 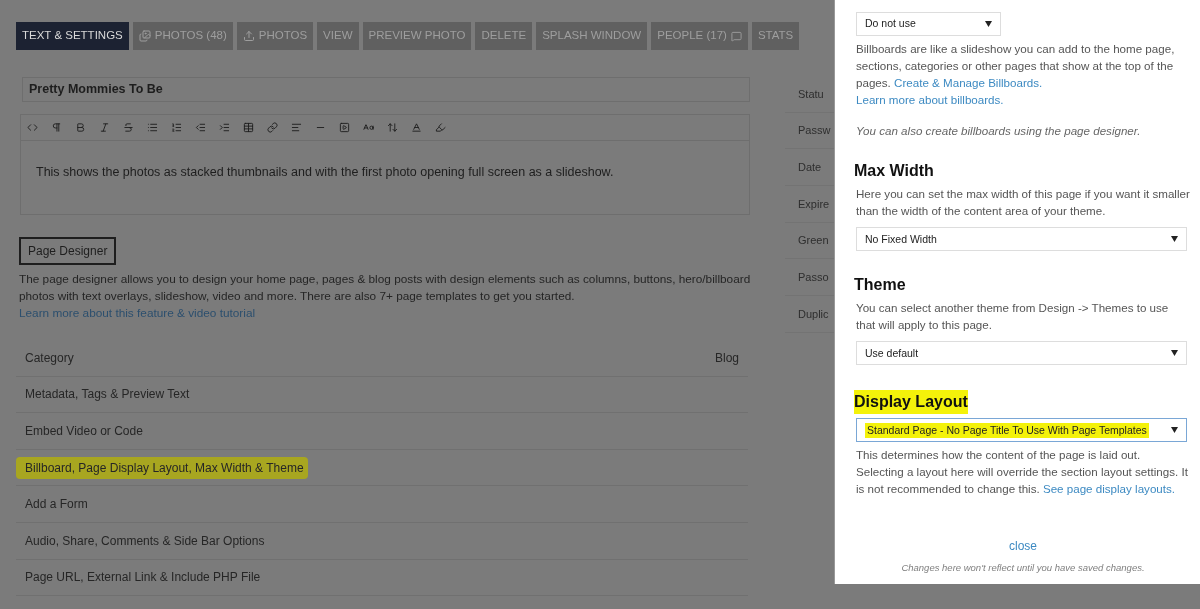 What do you see at coordinates (1023, 546) in the screenshot?
I see `close-link: close` at bounding box center [1023, 546].